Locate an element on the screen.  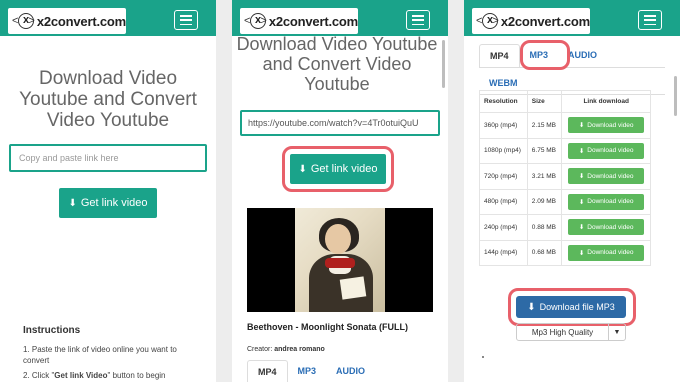
instructions-title: Instructions is located at coordinates (52, 330).